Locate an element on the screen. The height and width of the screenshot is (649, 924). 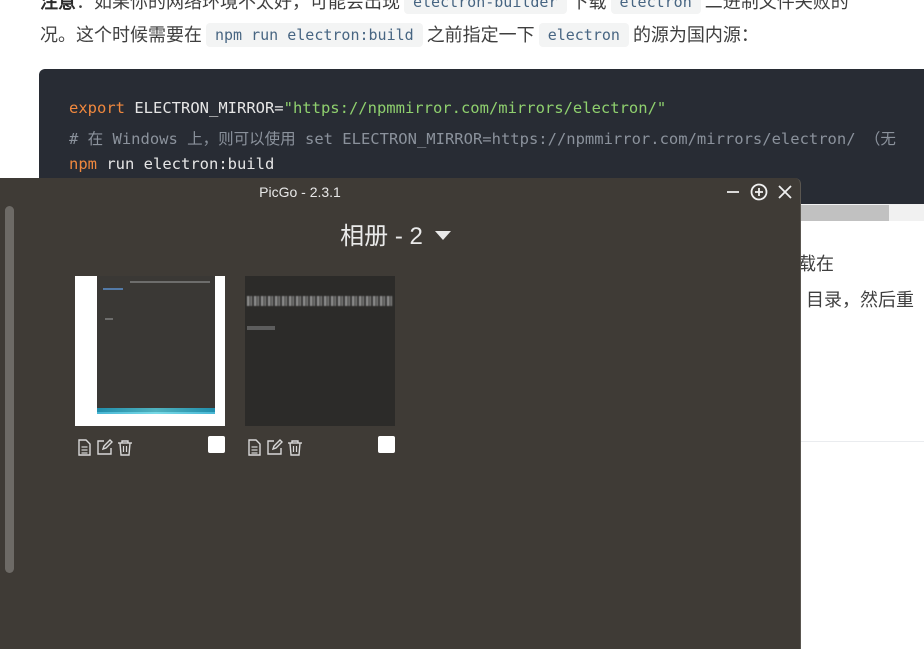
close-button is located at coordinates (785, 192).